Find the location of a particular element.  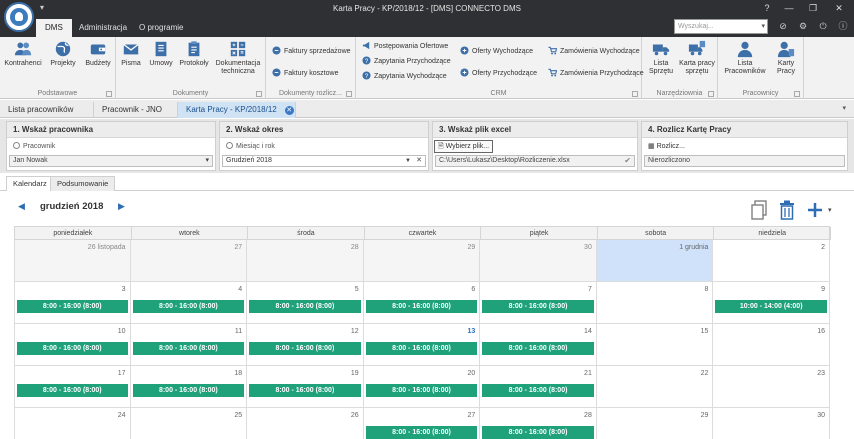

calendar-day-cell: 26 is located at coordinates (305, 423).